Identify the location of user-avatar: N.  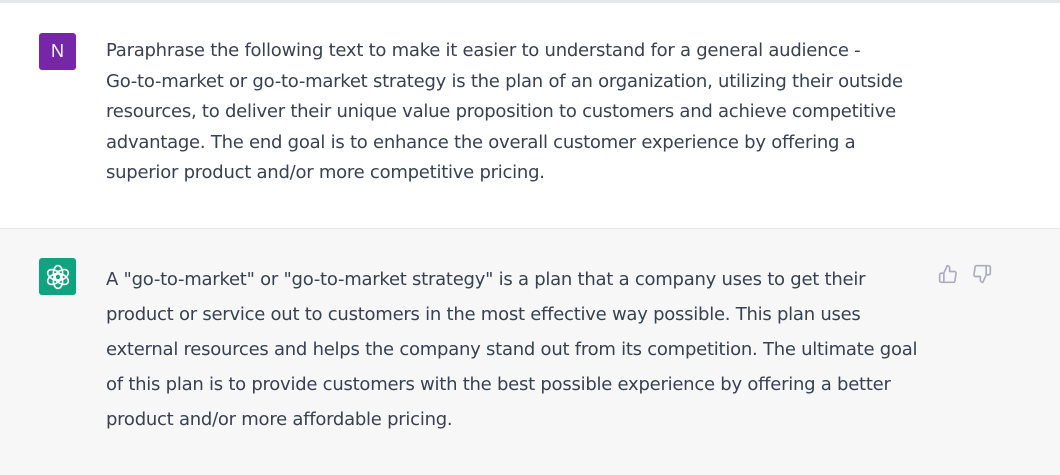
(57, 51).